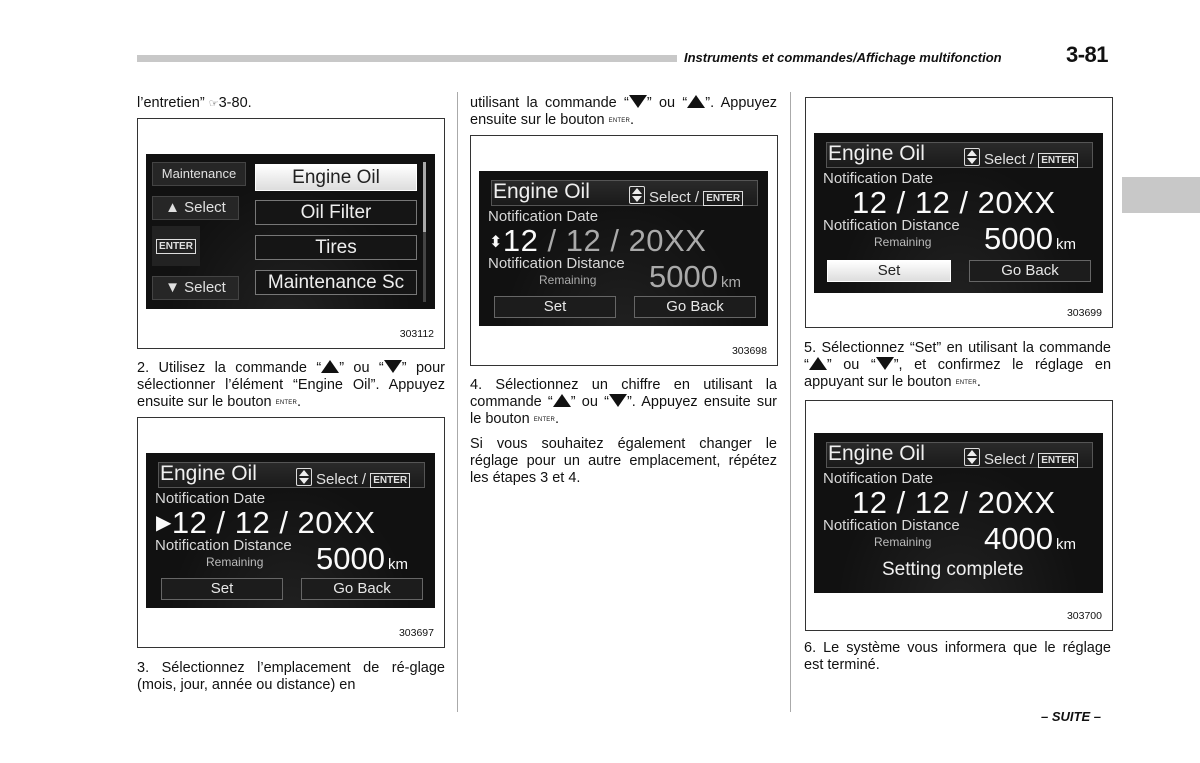 This screenshot has height=763, width=1200. Describe the element at coordinates (336, 247) in the screenshot. I see `menu-item-tires: Tires` at that location.